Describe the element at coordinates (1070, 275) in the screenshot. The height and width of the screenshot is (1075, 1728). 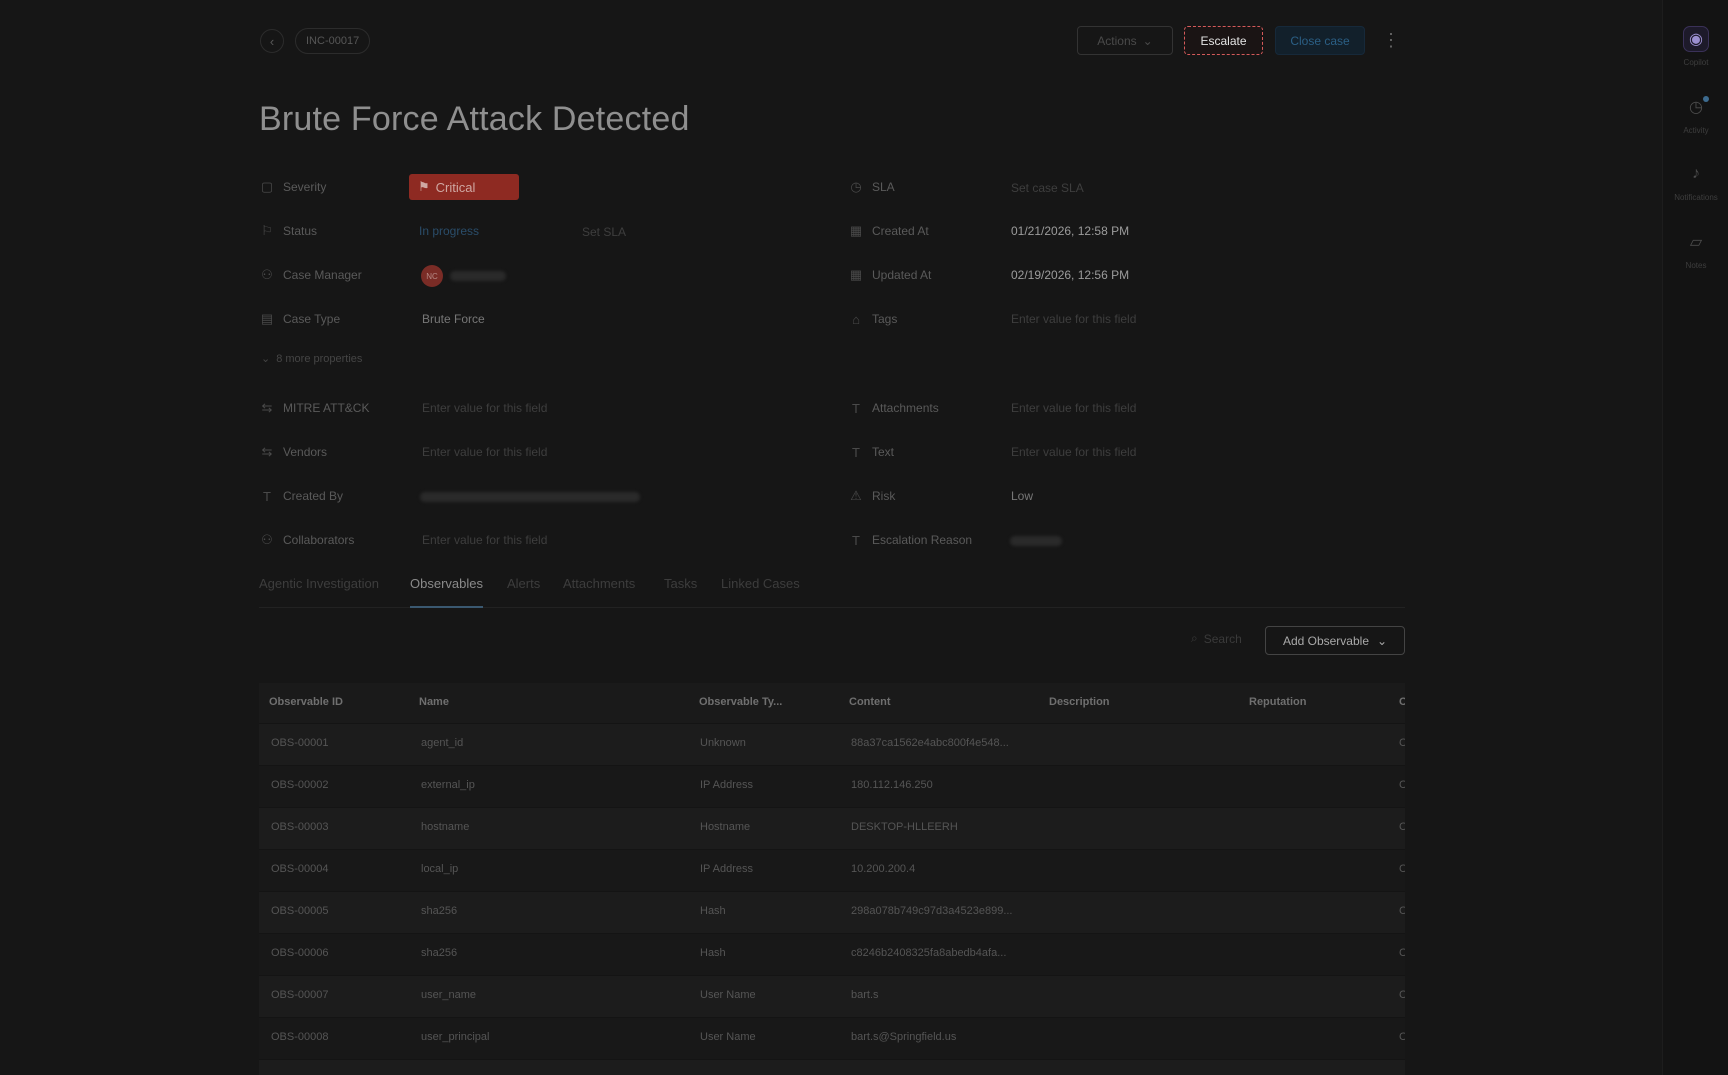
I see `updated-at-value: 02/19/2026, 12:56 PM` at that location.